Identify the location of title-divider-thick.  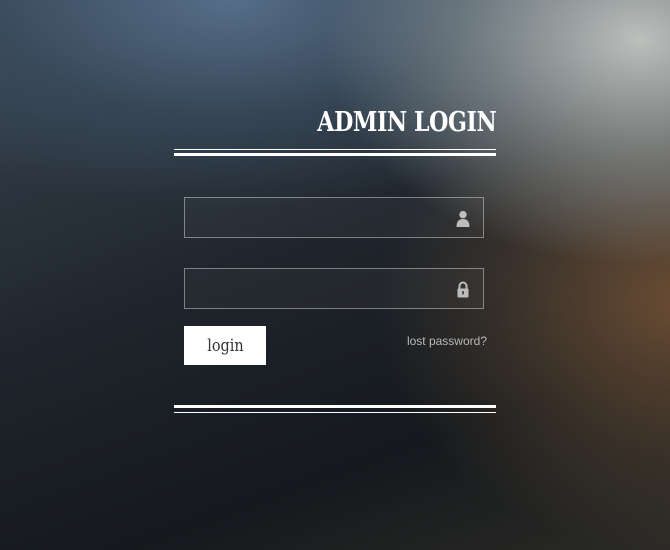
(335, 154).